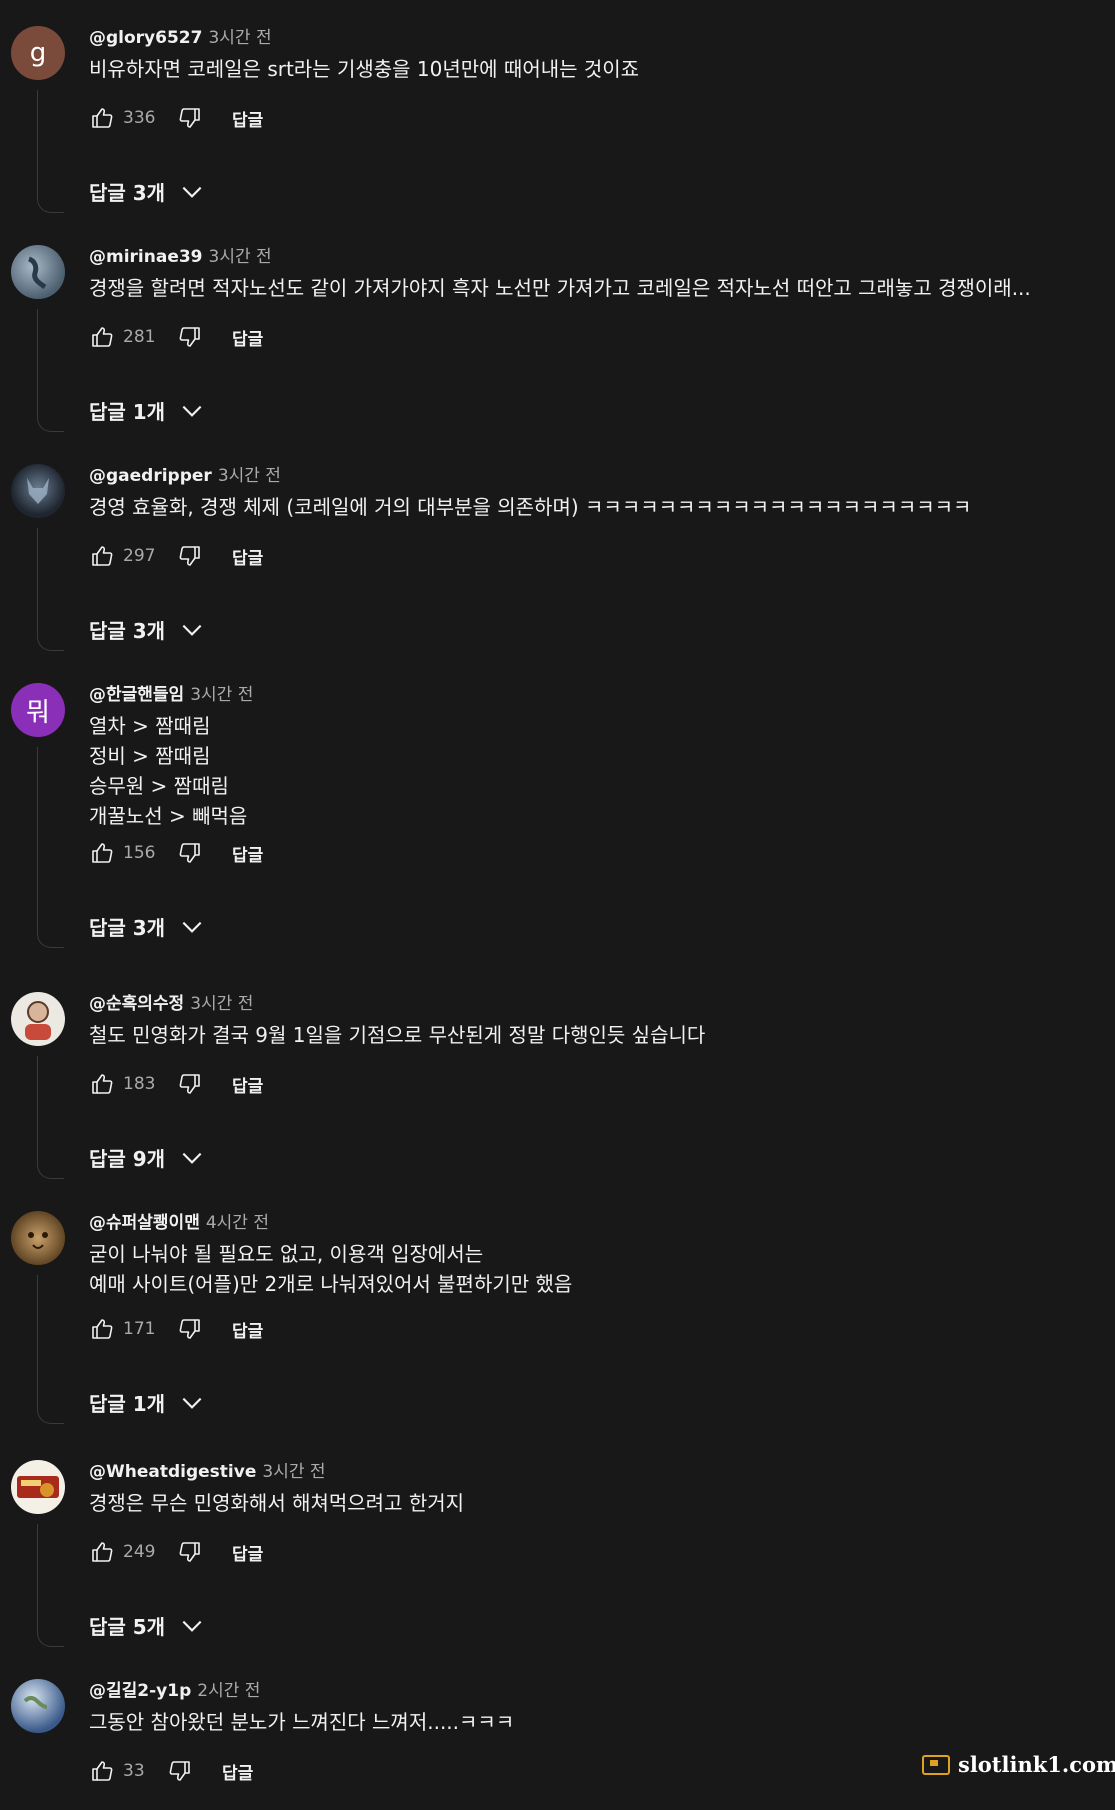 This screenshot has height=1810, width=1115. What do you see at coordinates (286, 1254) in the screenshot?
I see `comment-line: 굳이 나눠야 될 필요도 없고, 이용객 입장에서는` at bounding box center [286, 1254].